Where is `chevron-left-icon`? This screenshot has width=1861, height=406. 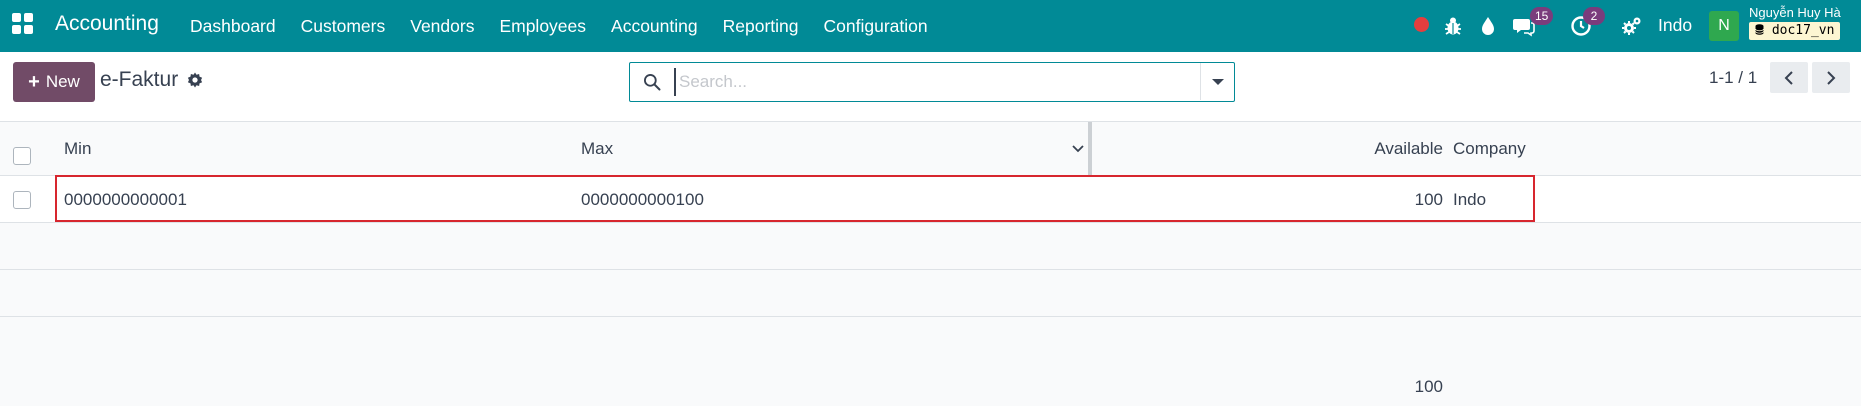
chevron-left-icon is located at coordinates (1788, 77).